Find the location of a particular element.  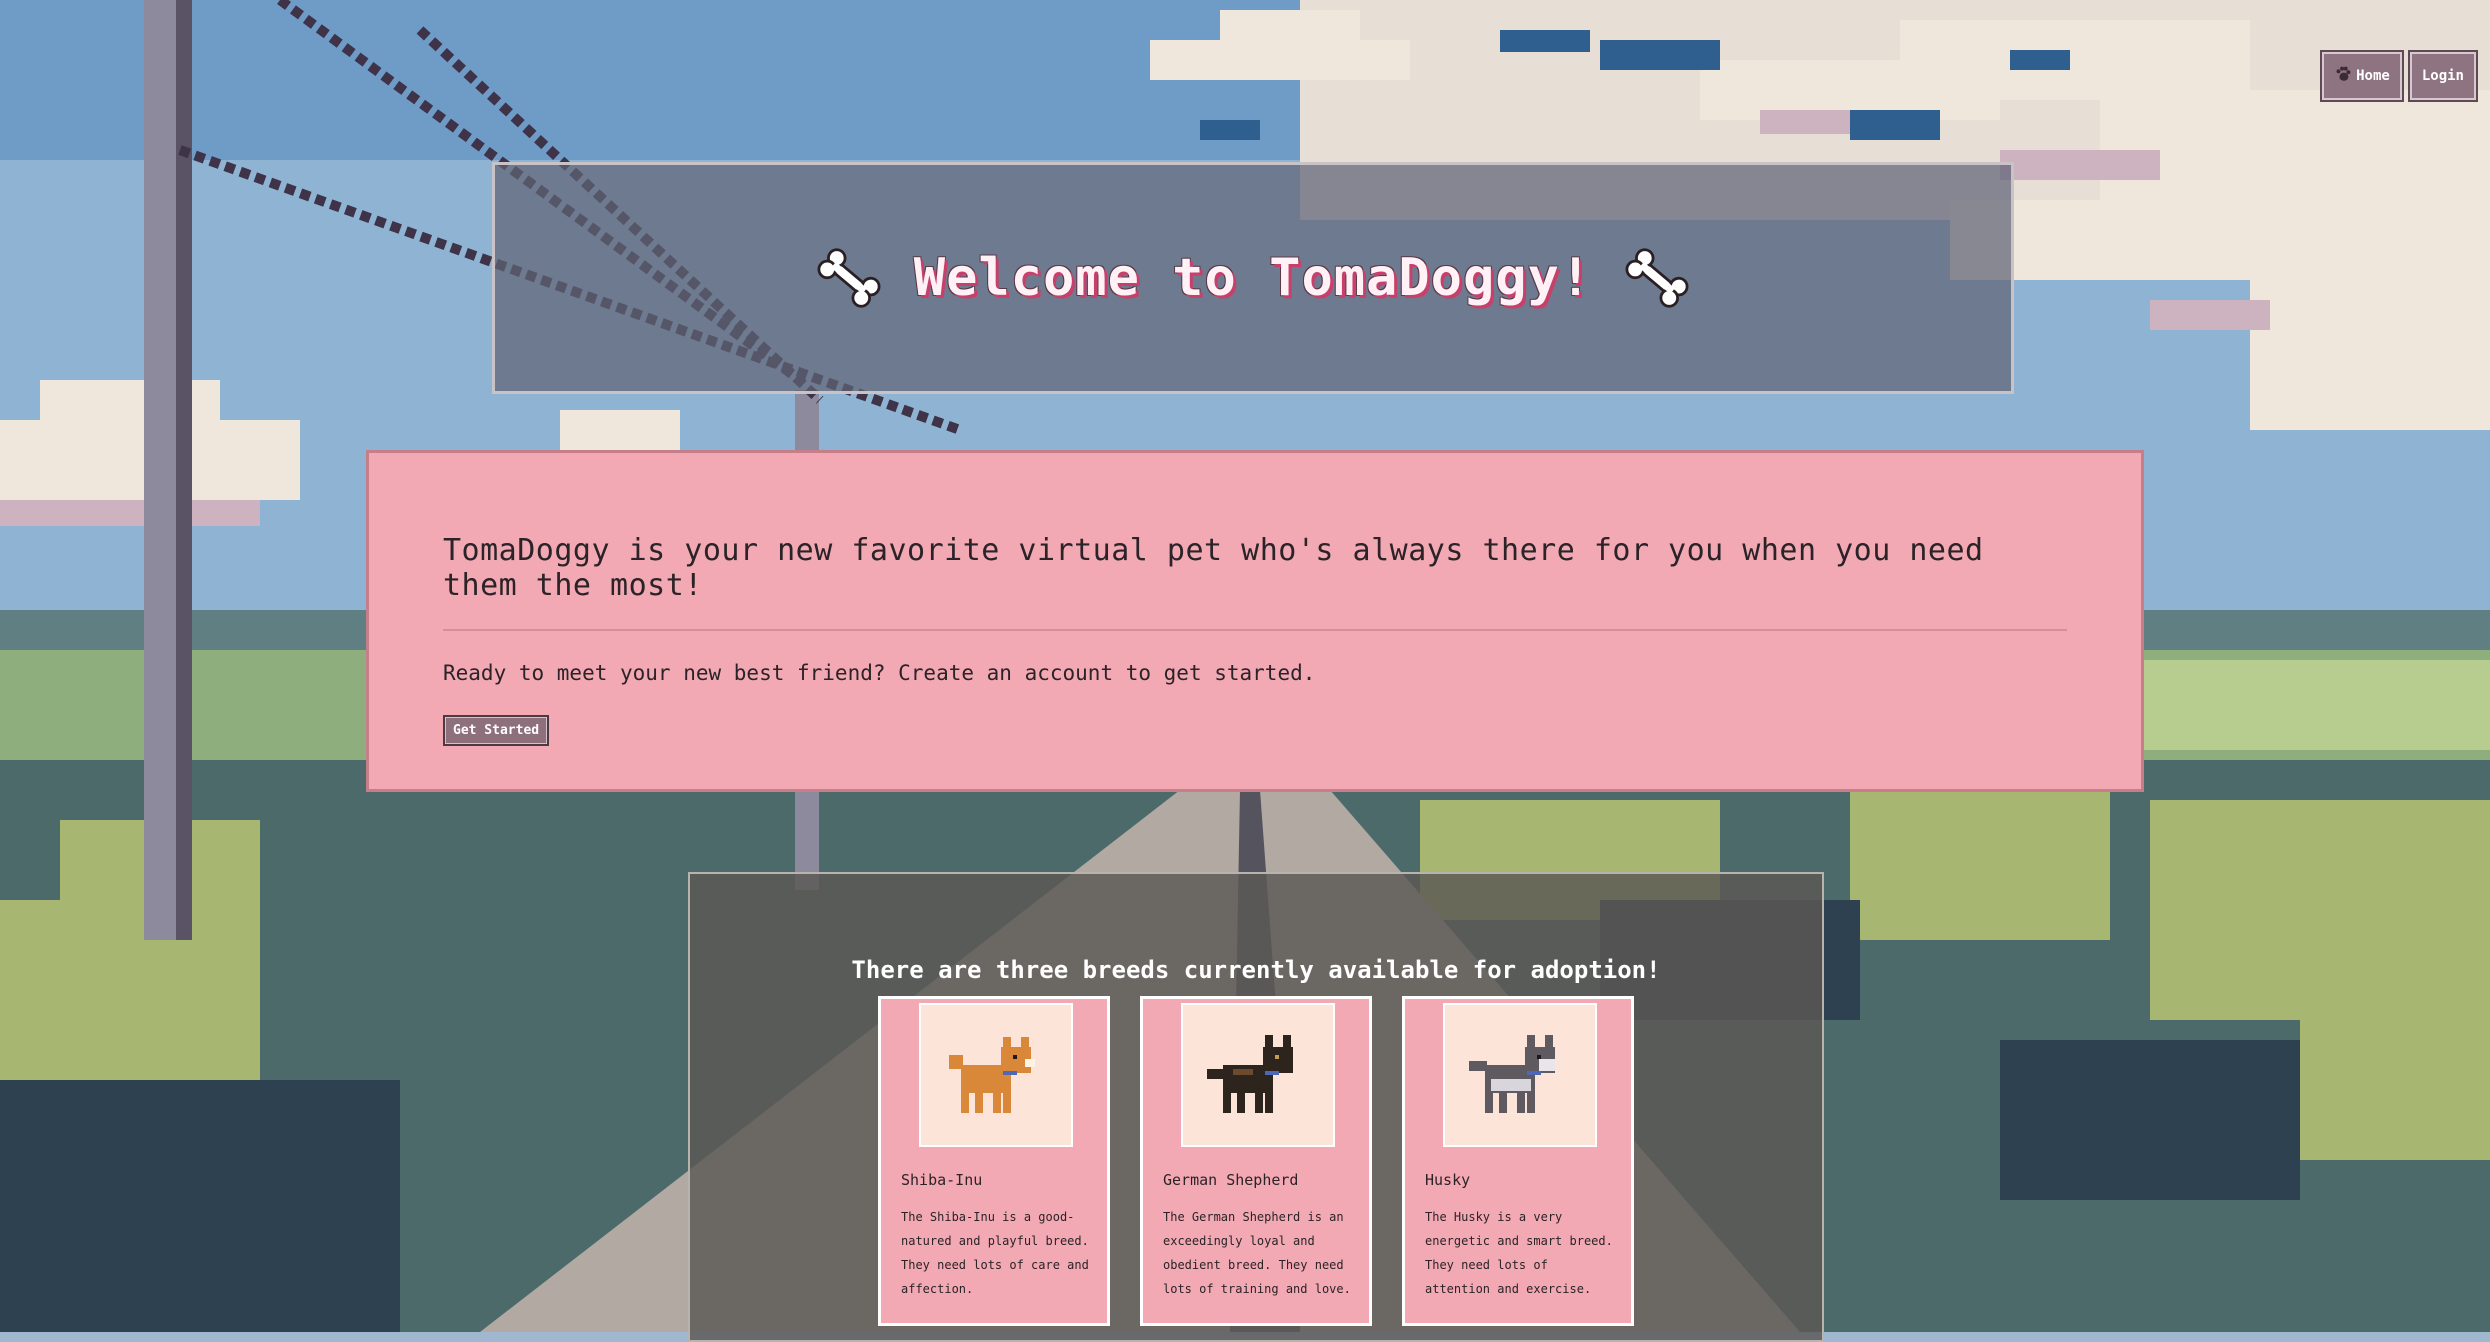

top-nav: Home Login is located at coordinates (2399, 76).